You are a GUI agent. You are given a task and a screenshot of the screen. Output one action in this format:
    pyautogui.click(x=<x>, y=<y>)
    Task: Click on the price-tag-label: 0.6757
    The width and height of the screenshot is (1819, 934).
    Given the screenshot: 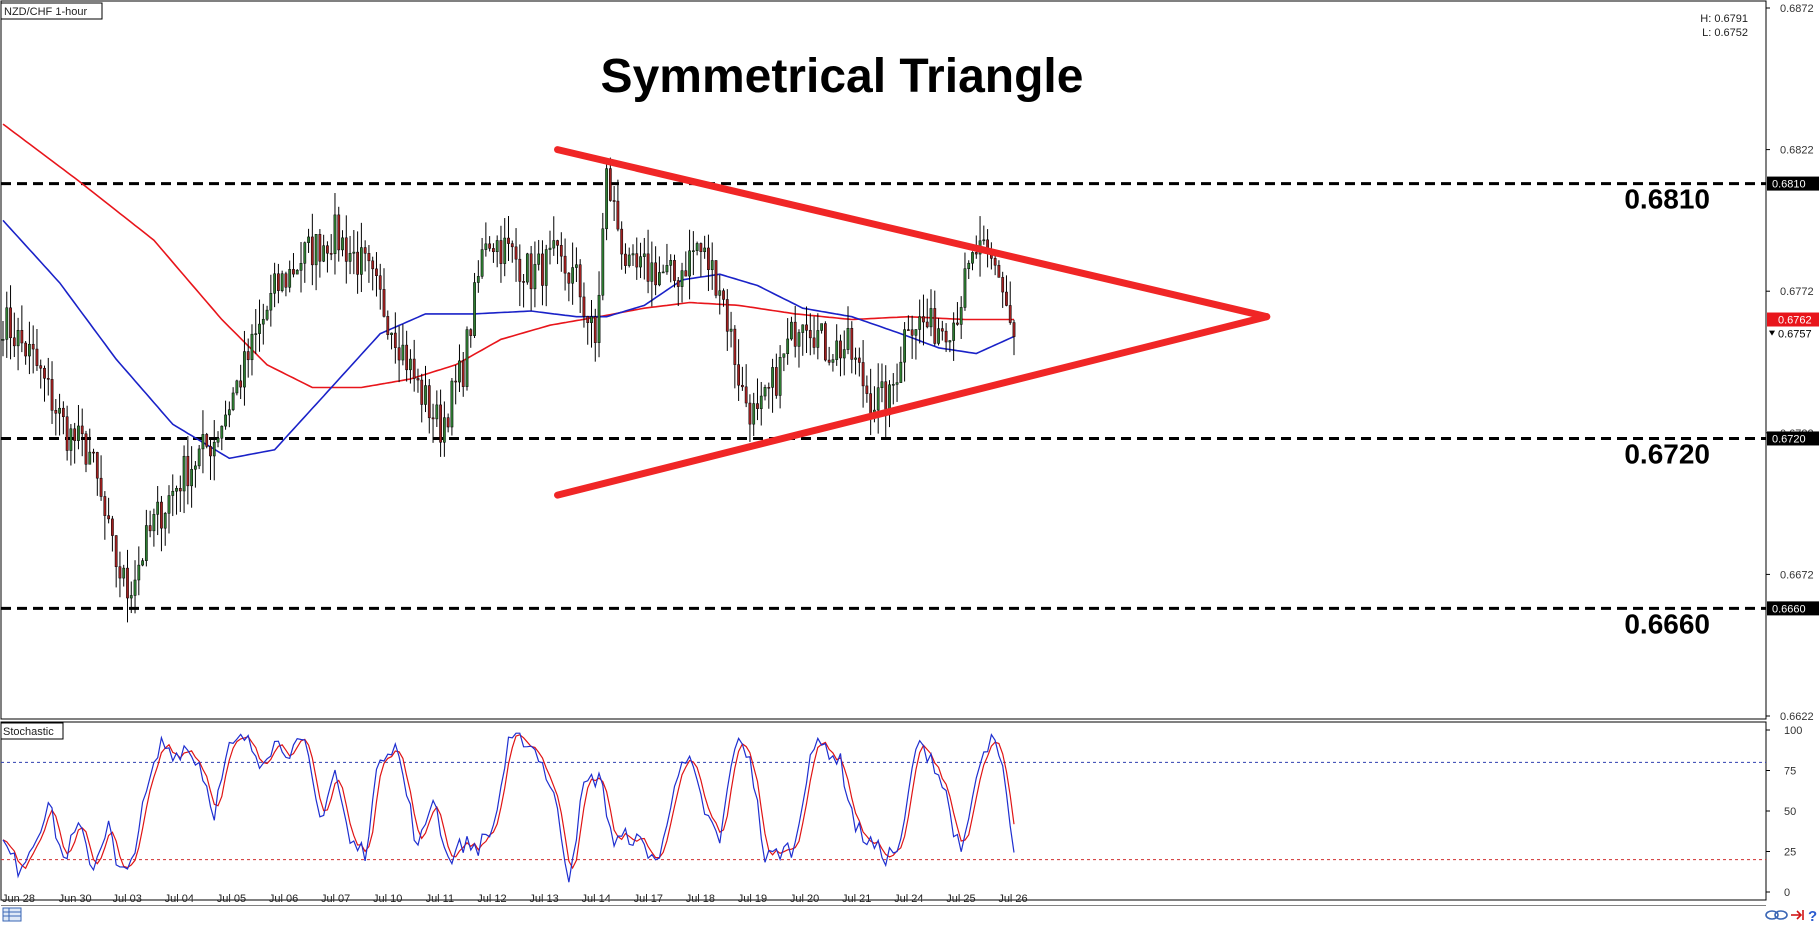 What is the action you would take?
    pyautogui.click(x=1795, y=335)
    